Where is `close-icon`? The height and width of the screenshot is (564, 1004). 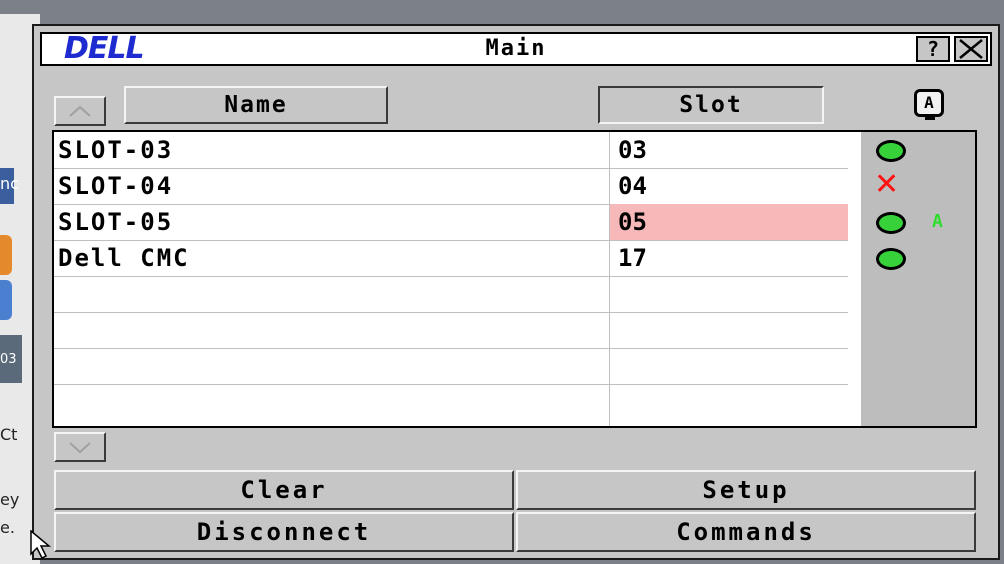 close-icon is located at coordinates (971, 49).